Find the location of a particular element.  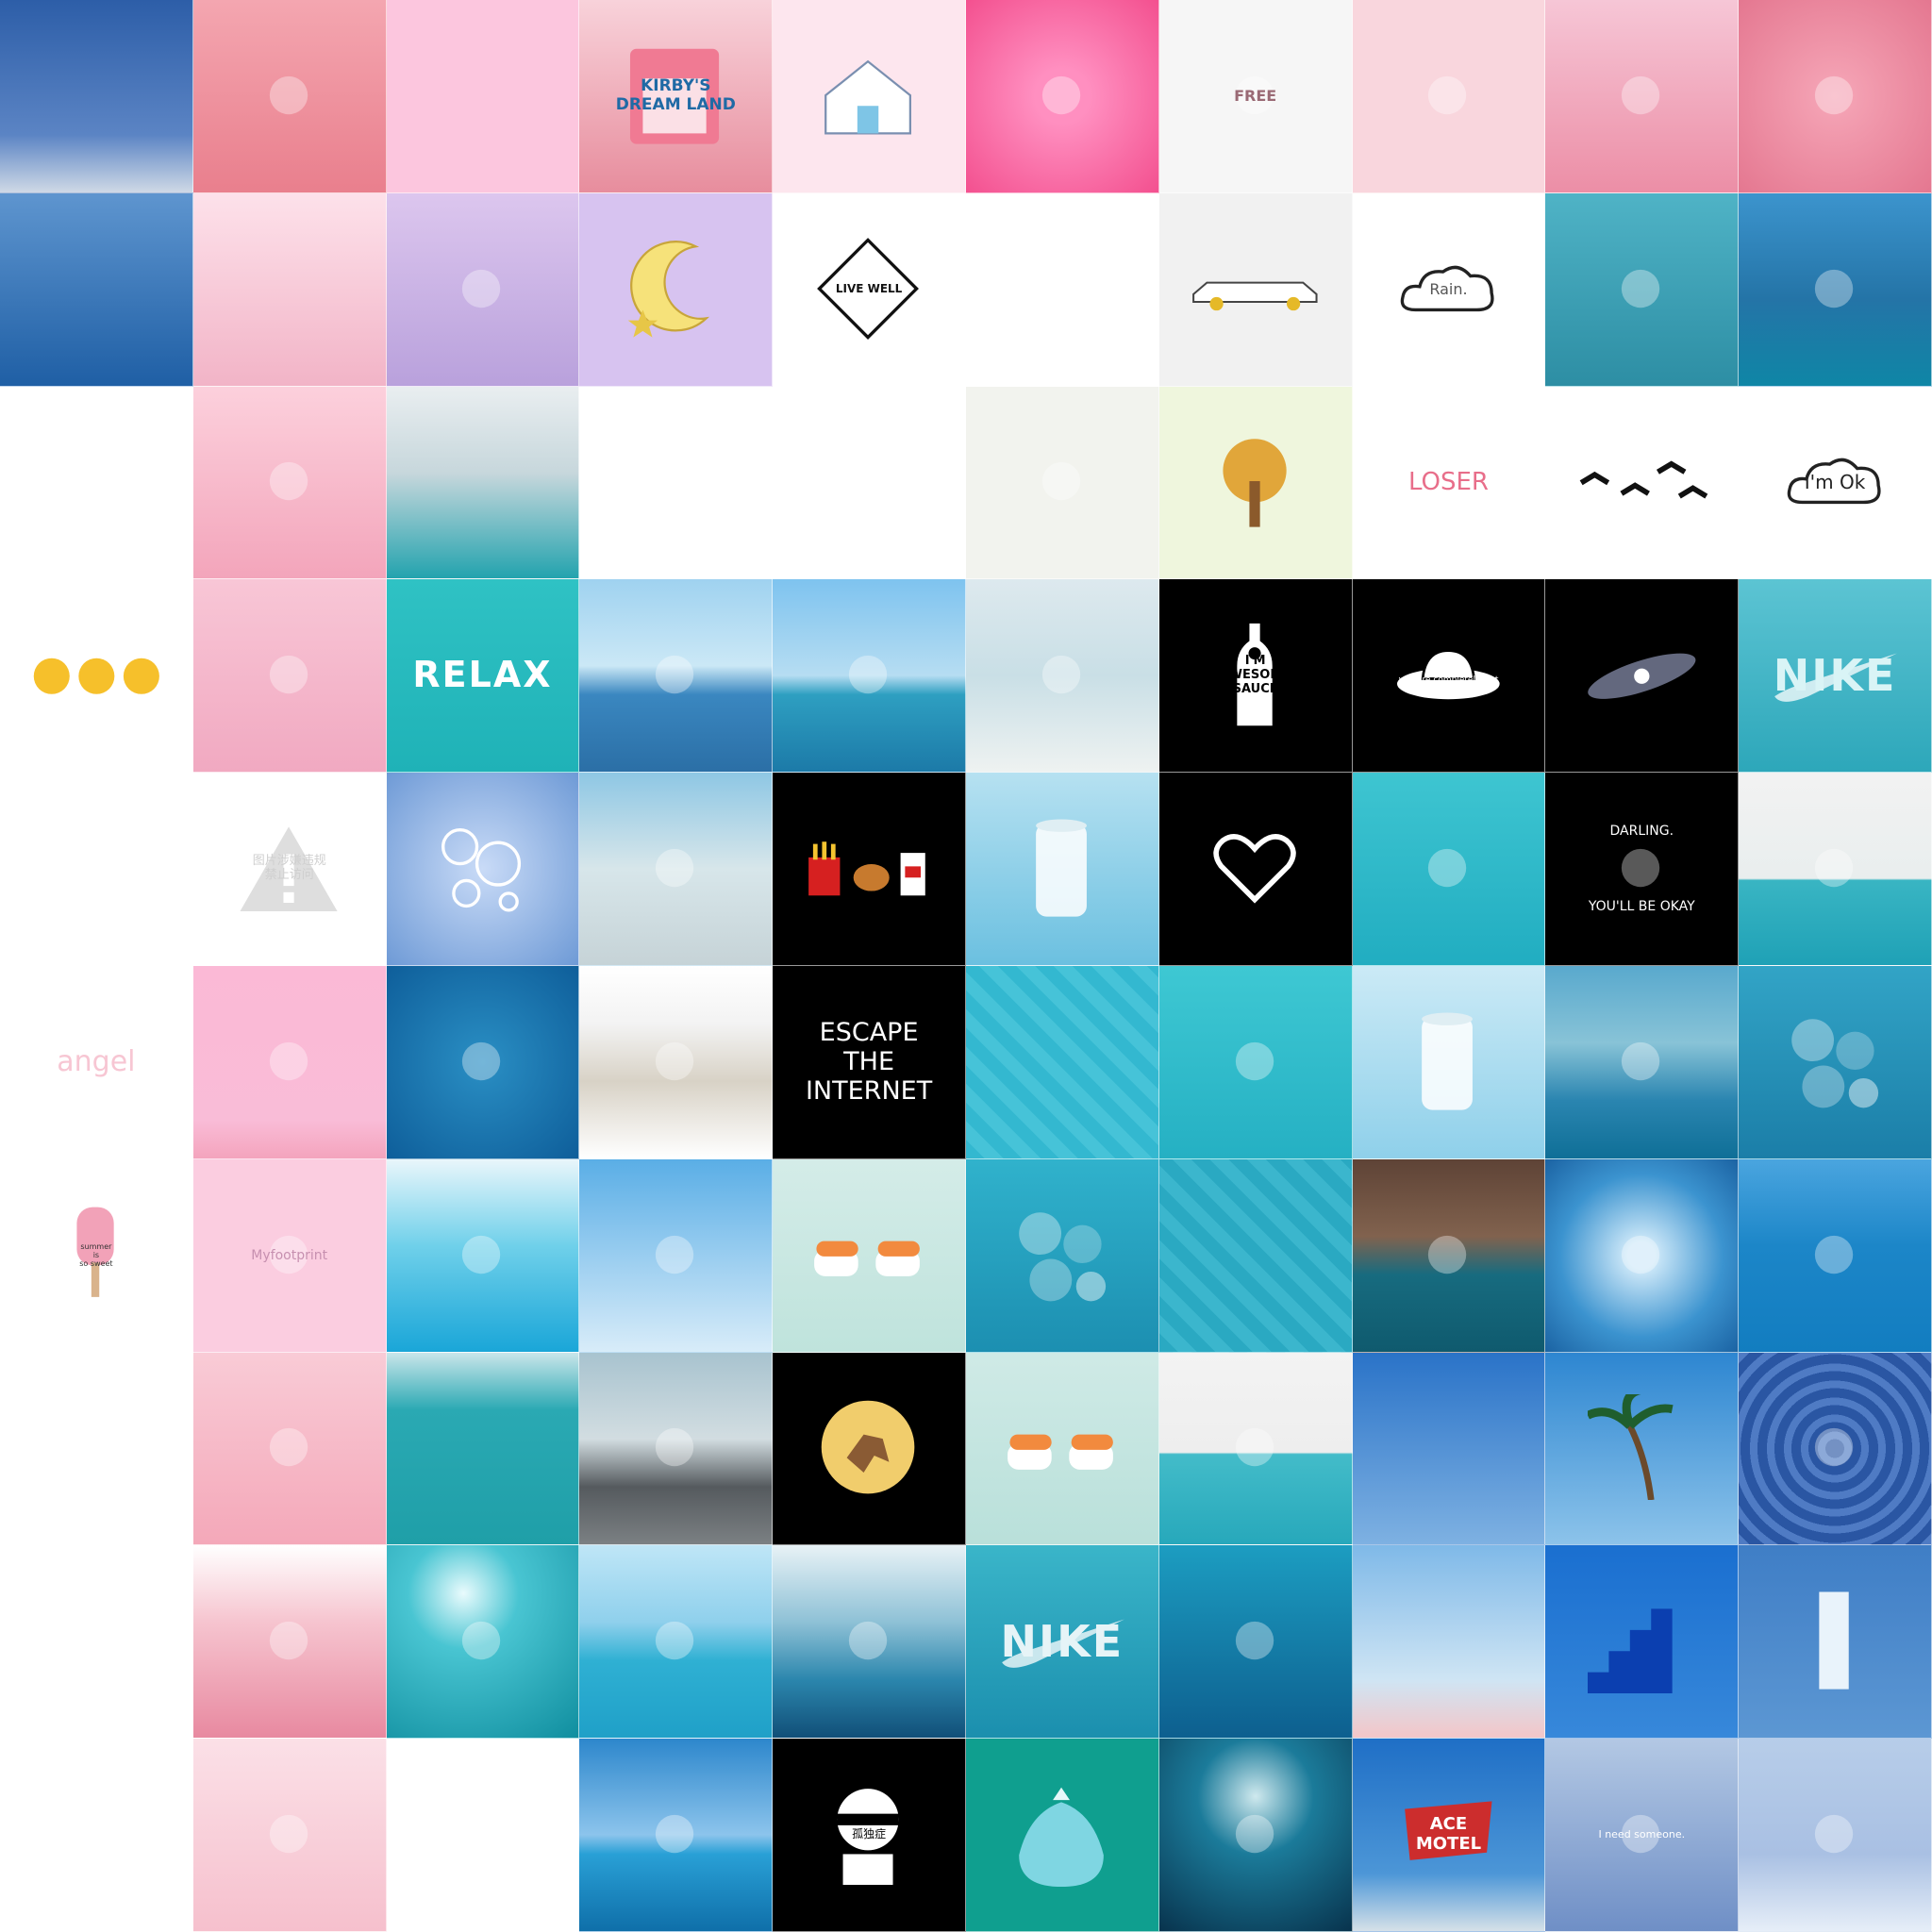

collage-tile: summer is so sweet is located at coordinates (96, 1255).